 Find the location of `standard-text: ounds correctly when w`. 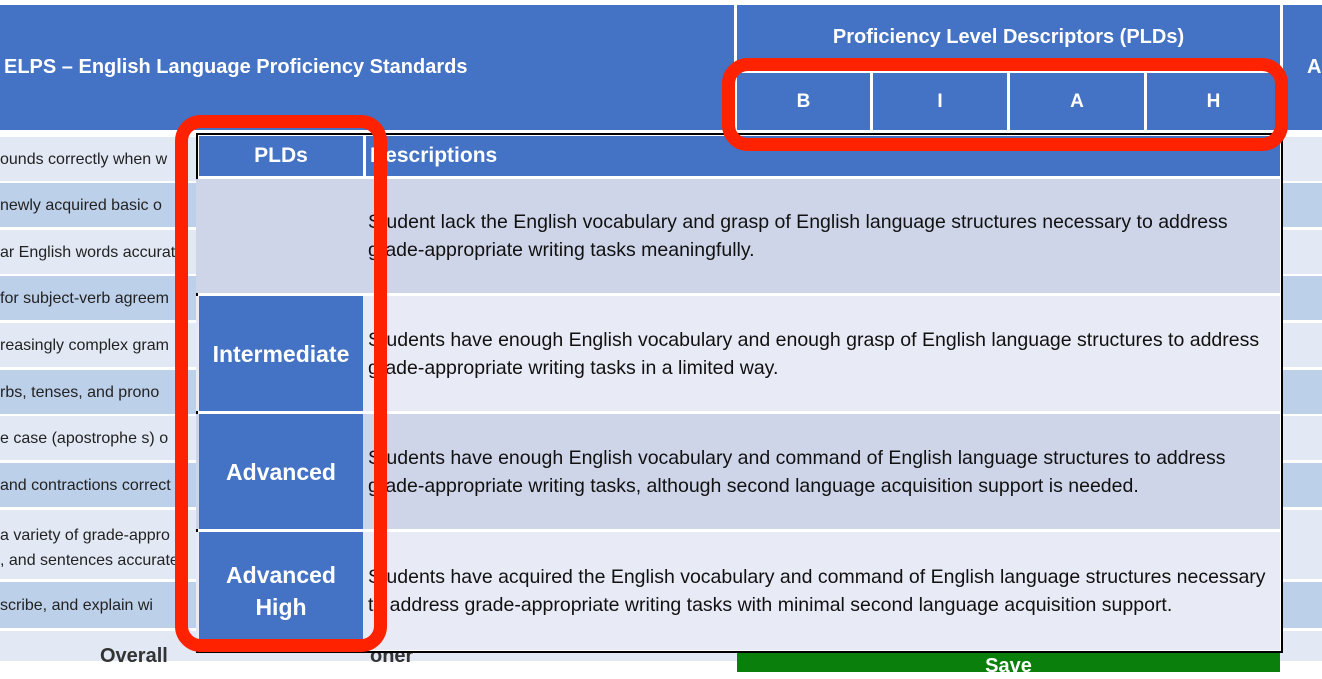

standard-text: ounds correctly when w is located at coordinates (84, 159).